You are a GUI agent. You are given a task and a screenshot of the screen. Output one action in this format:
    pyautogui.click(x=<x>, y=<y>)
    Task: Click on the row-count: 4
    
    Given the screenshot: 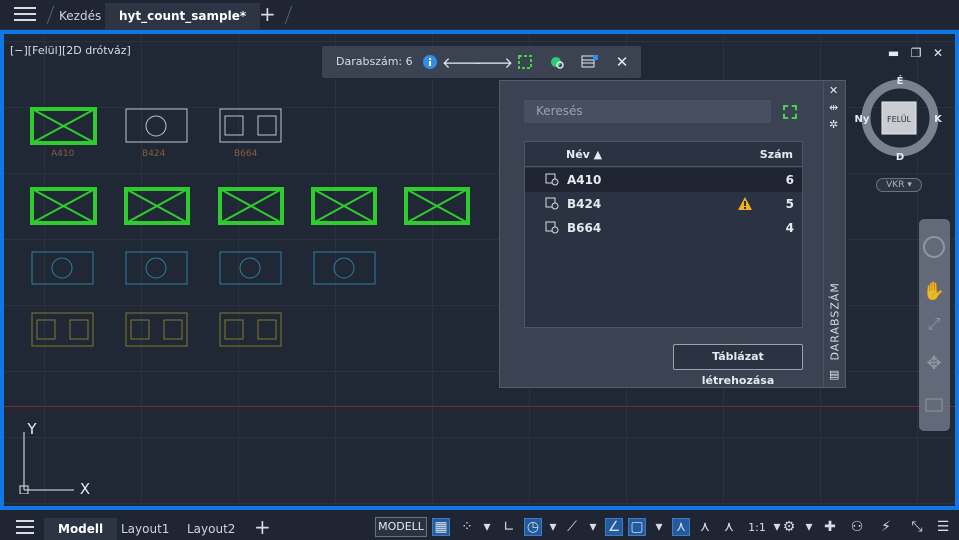 What is the action you would take?
    pyautogui.click(x=789, y=228)
    